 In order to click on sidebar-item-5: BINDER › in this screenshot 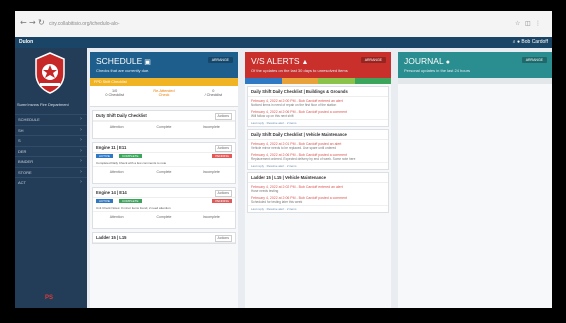, I will do `click(51, 161)`.